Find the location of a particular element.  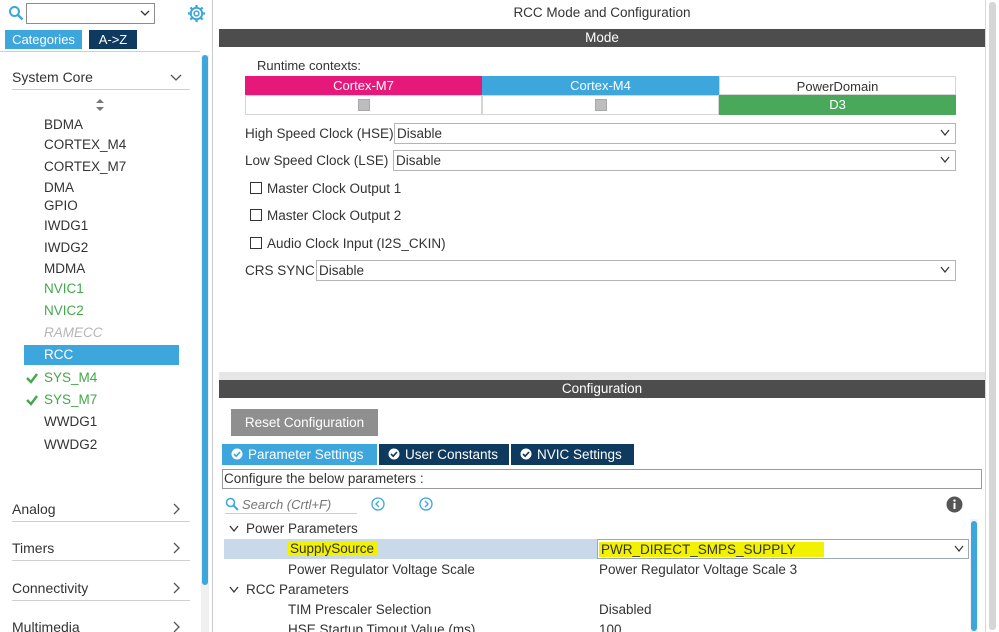

checkbox-label: Master Clock Output 2 is located at coordinates (334, 215).